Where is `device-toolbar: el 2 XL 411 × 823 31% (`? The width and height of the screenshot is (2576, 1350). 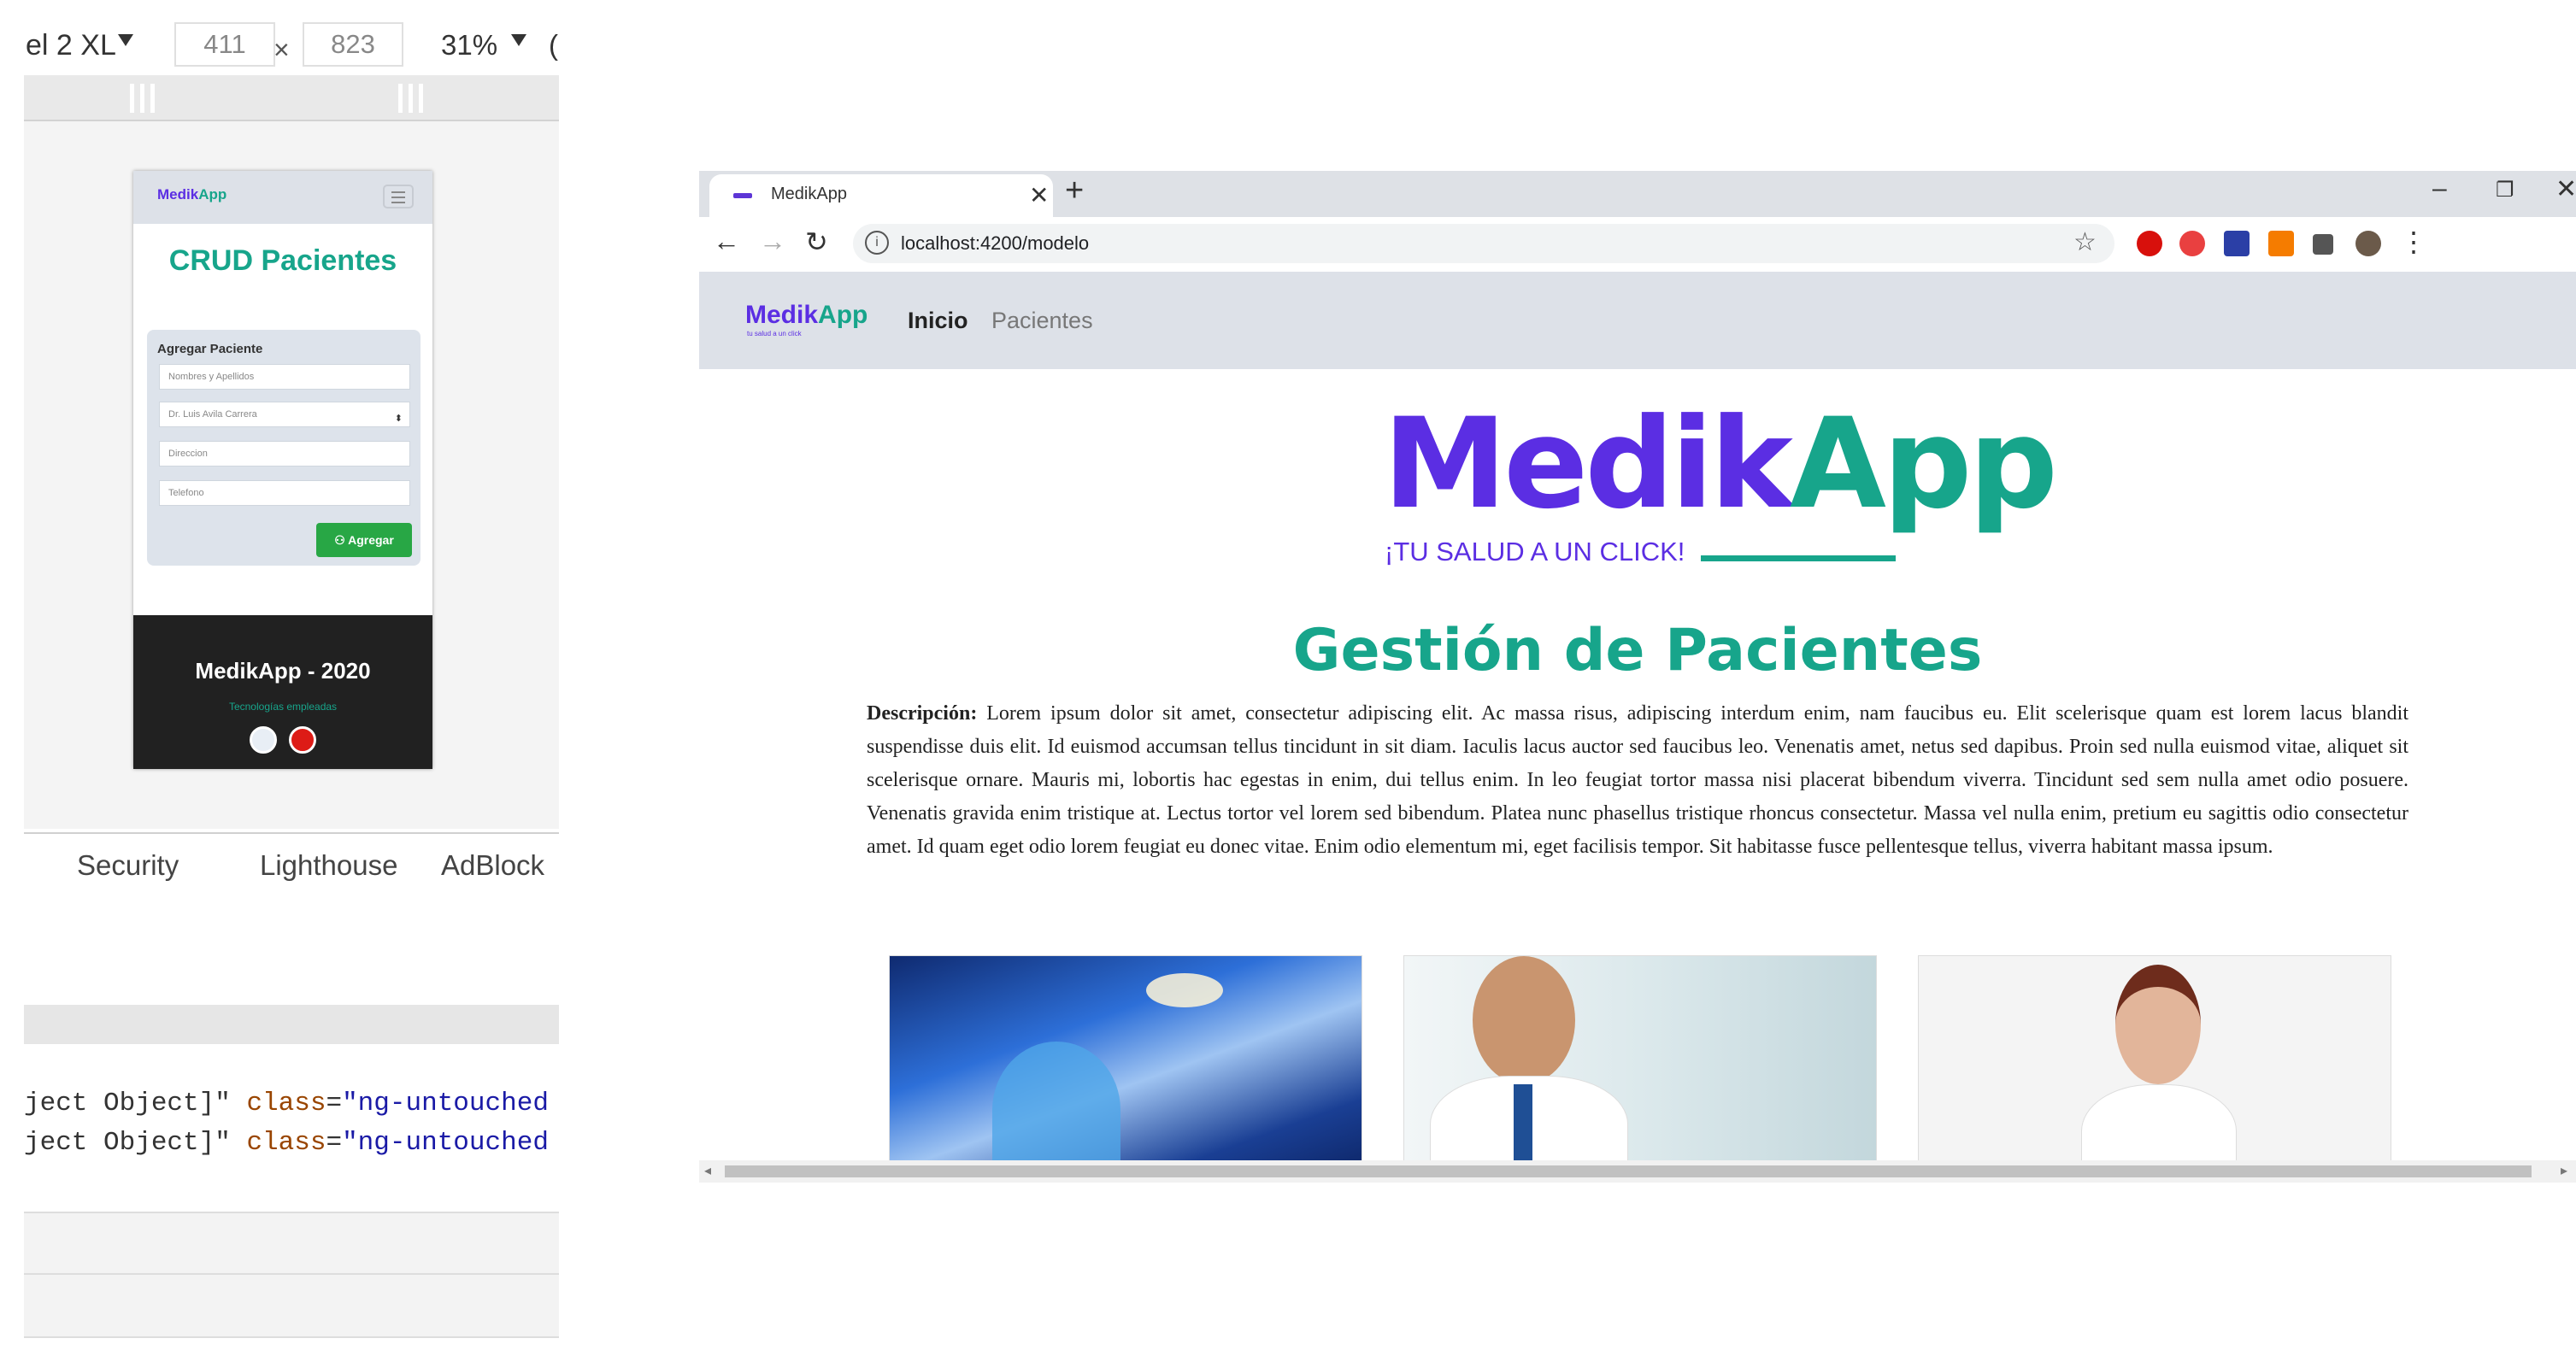
device-toolbar: el 2 XL 411 × 823 31% ( is located at coordinates (291, 38).